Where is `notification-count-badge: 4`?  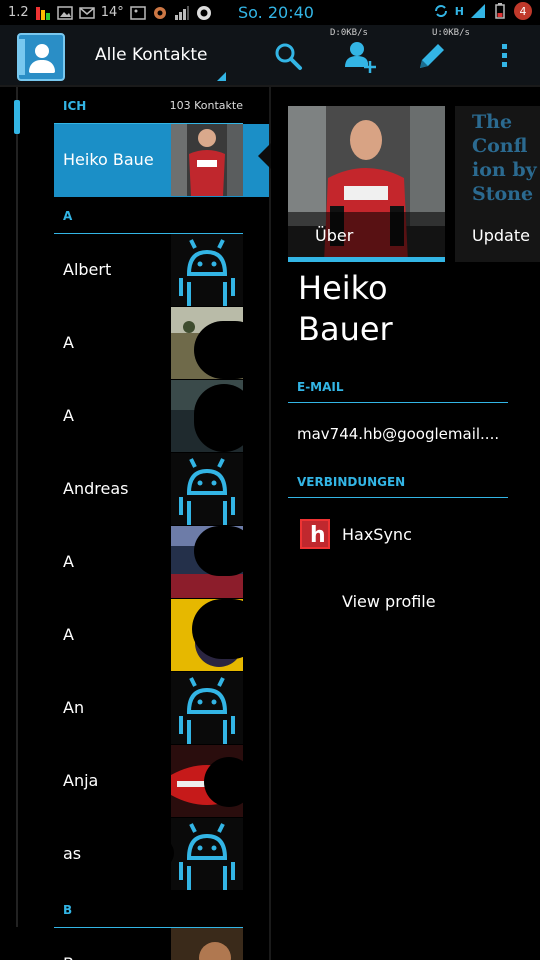 notification-count-badge: 4 is located at coordinates (523, 11).